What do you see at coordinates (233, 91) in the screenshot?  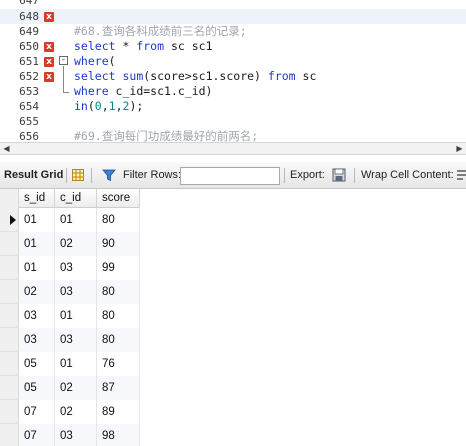 I see `code-line-653: 653 where c_id=sc1.c_id)` at bounding box center [233, 91].